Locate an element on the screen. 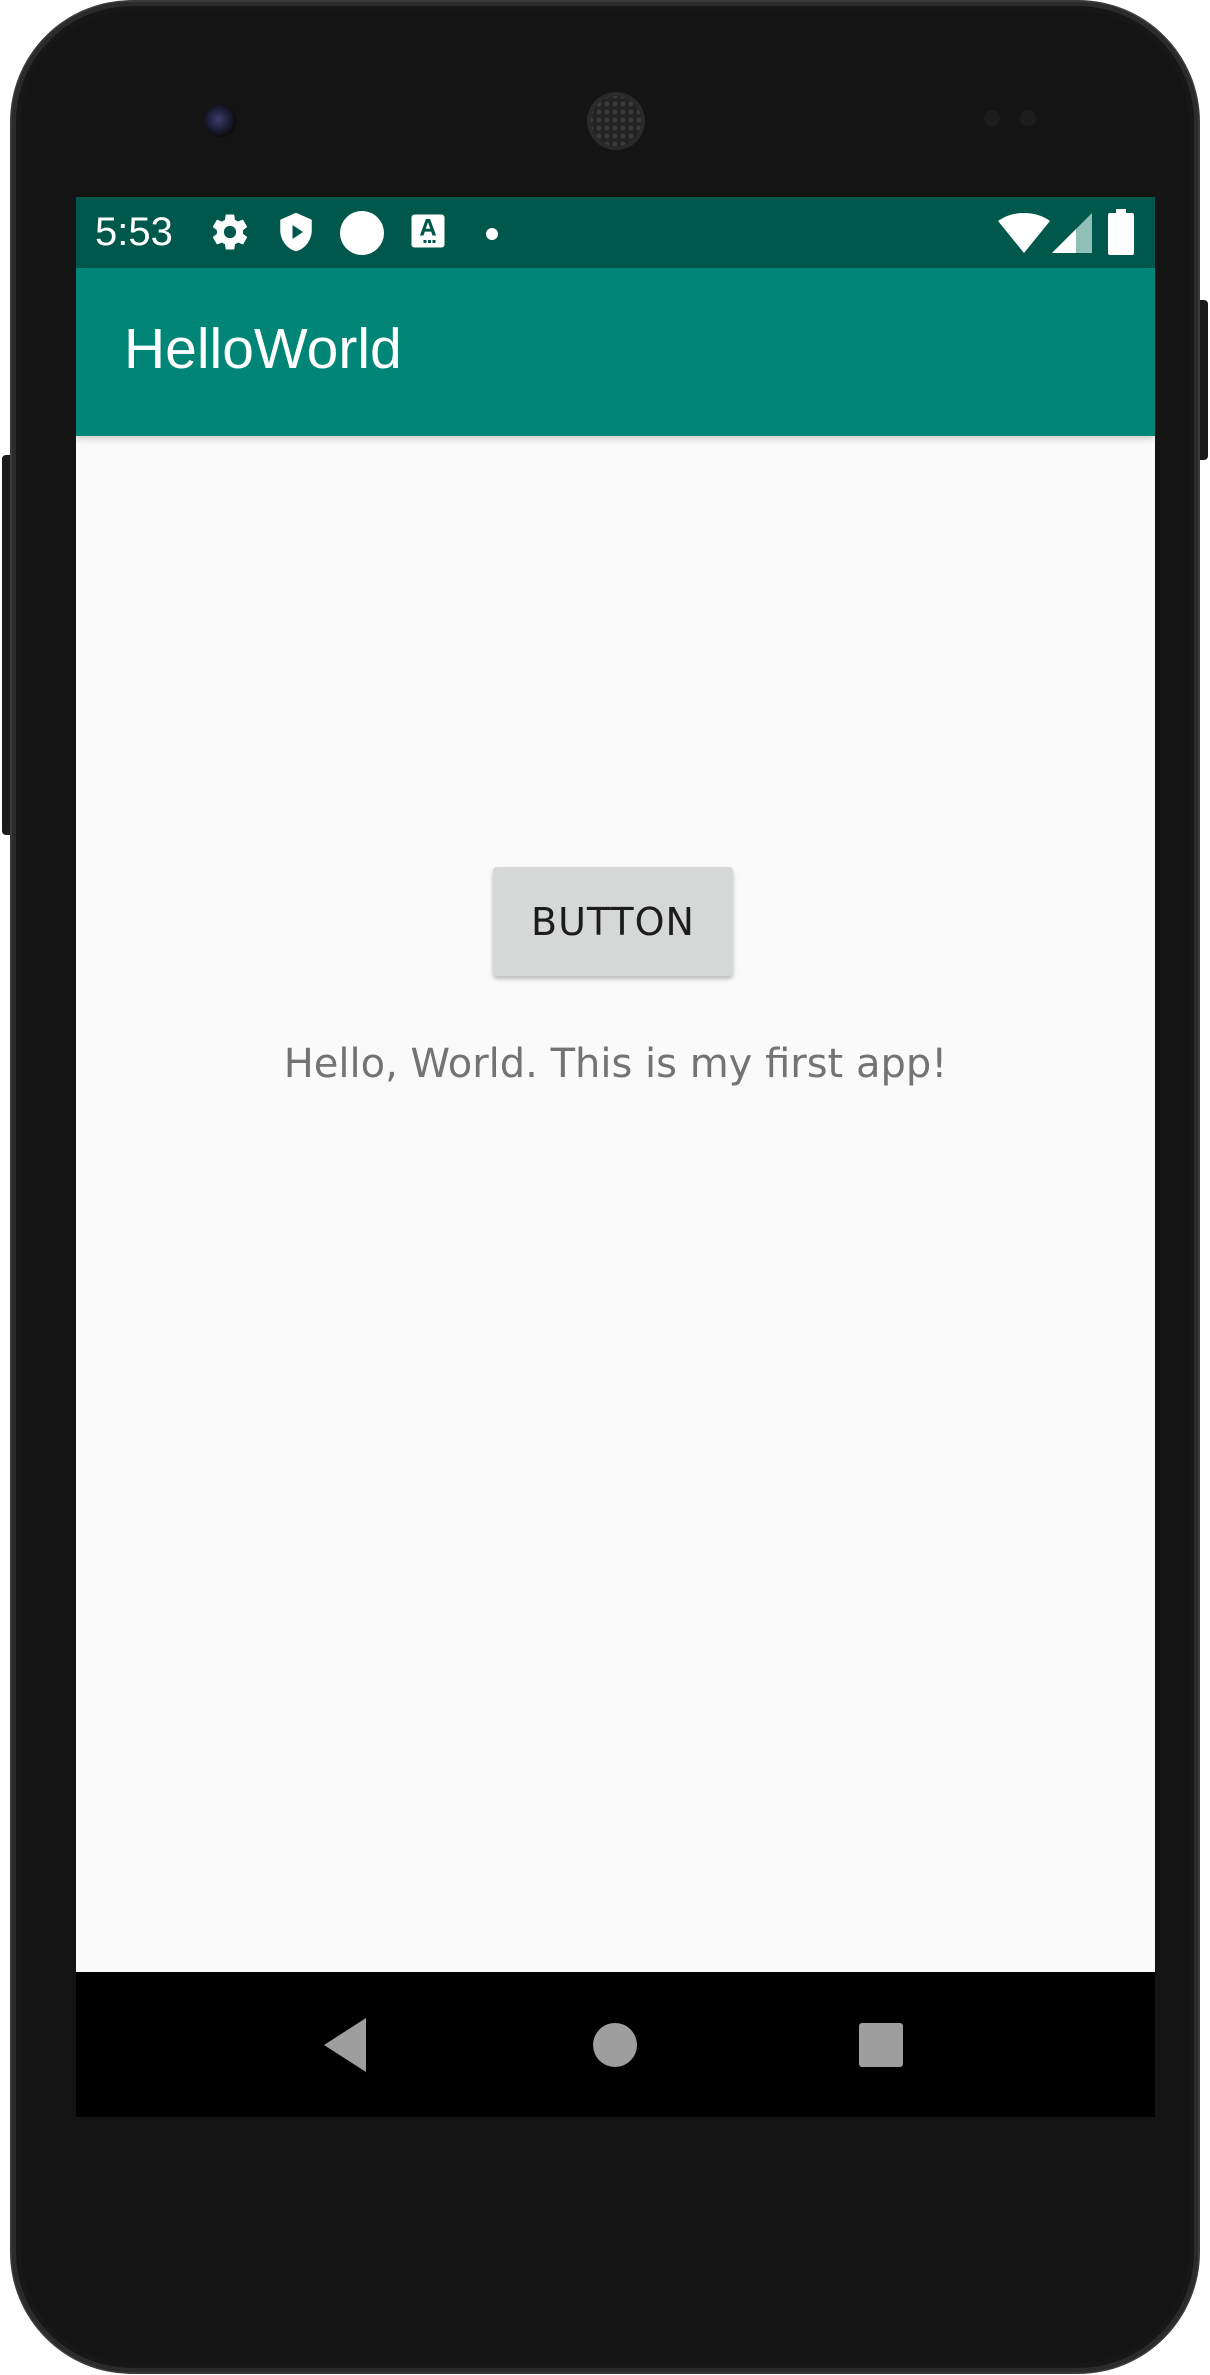  navigation-bar is located at coordinates (615, 2044).